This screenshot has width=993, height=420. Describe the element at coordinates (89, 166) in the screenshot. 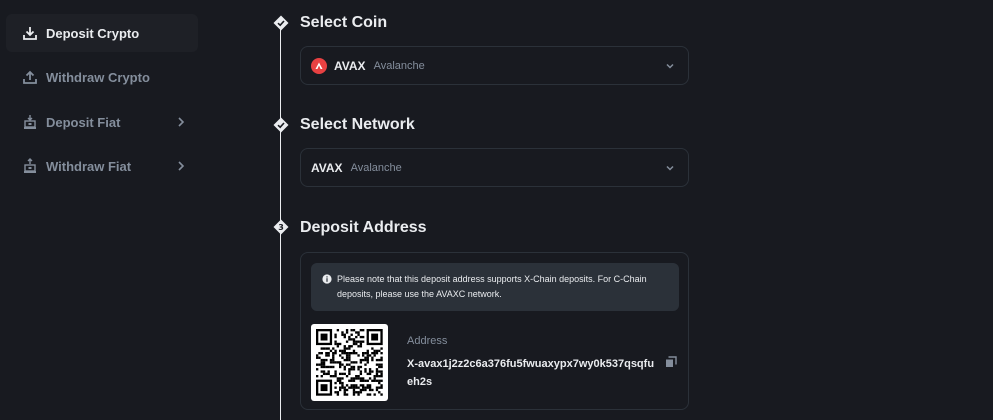

I see `sidebar-item-label: Withdraw Fiat` at that location.